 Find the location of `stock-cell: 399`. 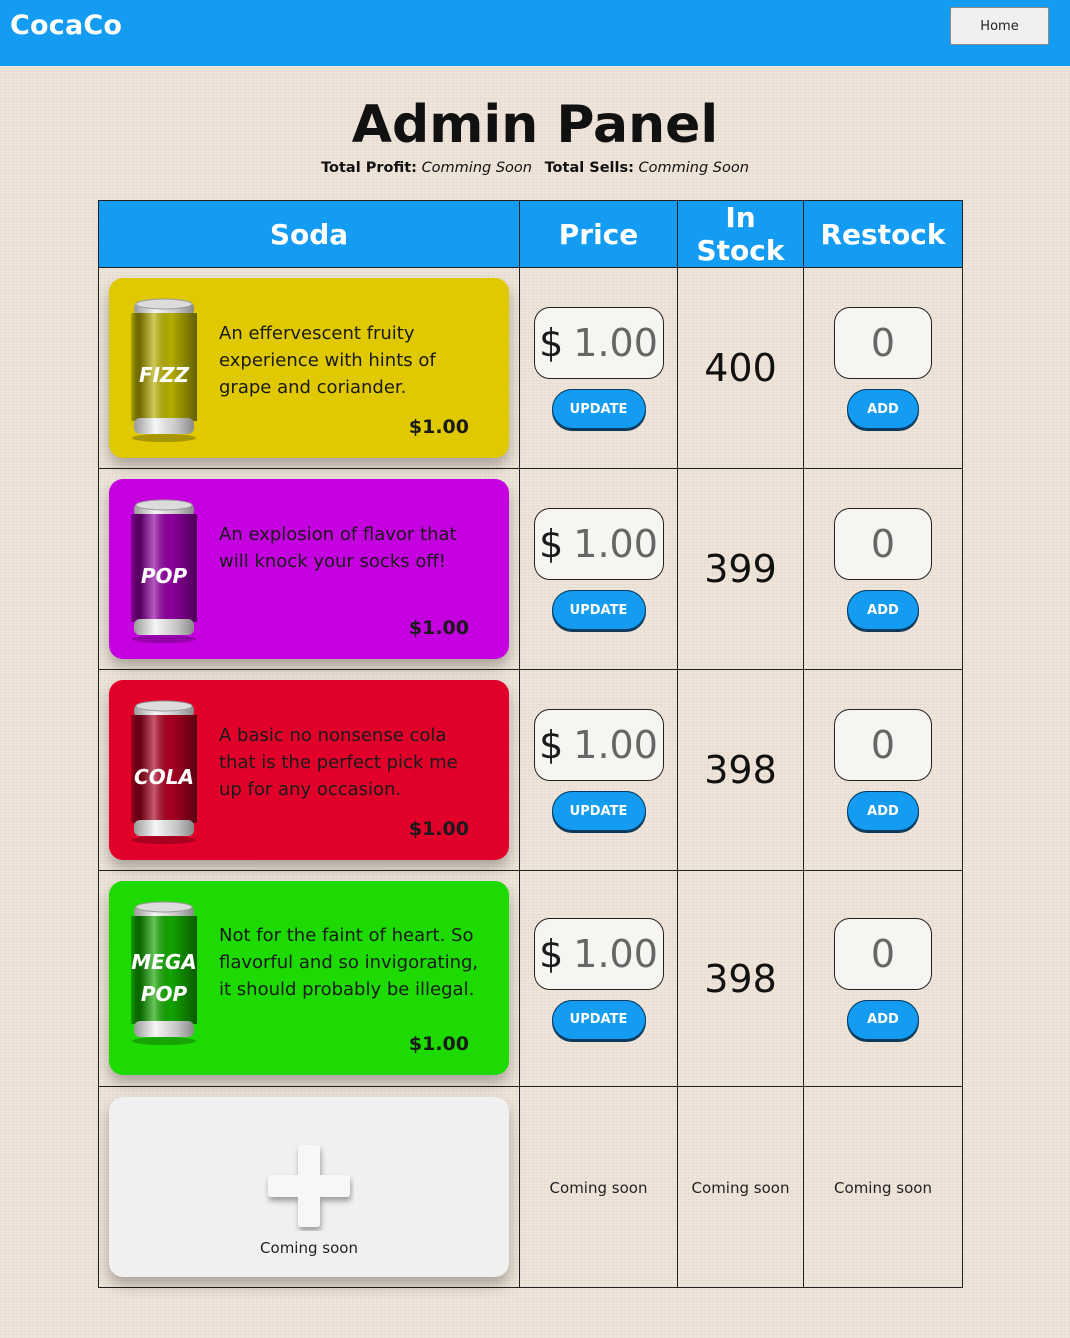

stock-cell: 399 is located at coordinates (740, 569).